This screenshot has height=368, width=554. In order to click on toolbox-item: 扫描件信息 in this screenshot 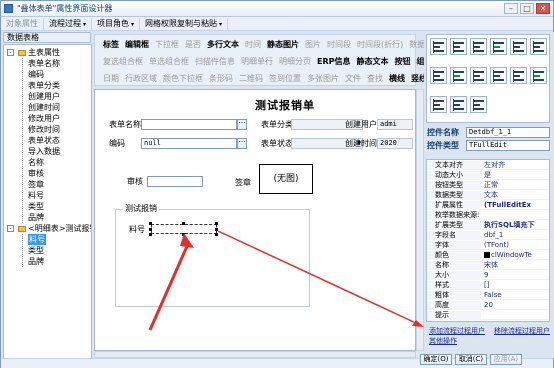, I will do `click(215, 61)`.